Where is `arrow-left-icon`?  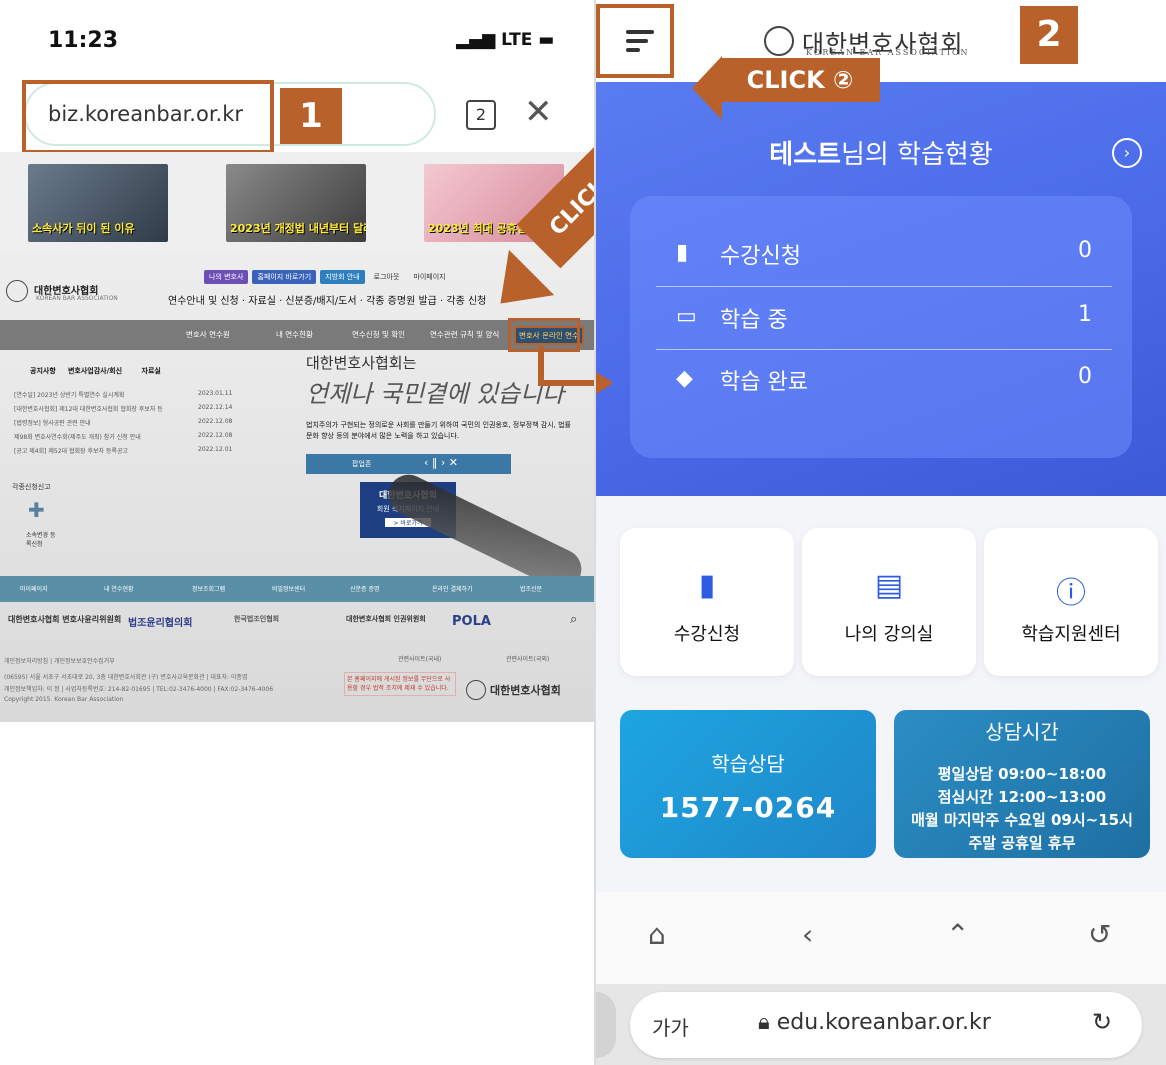 arrow-left-icon is located at coordinates (707, 88).